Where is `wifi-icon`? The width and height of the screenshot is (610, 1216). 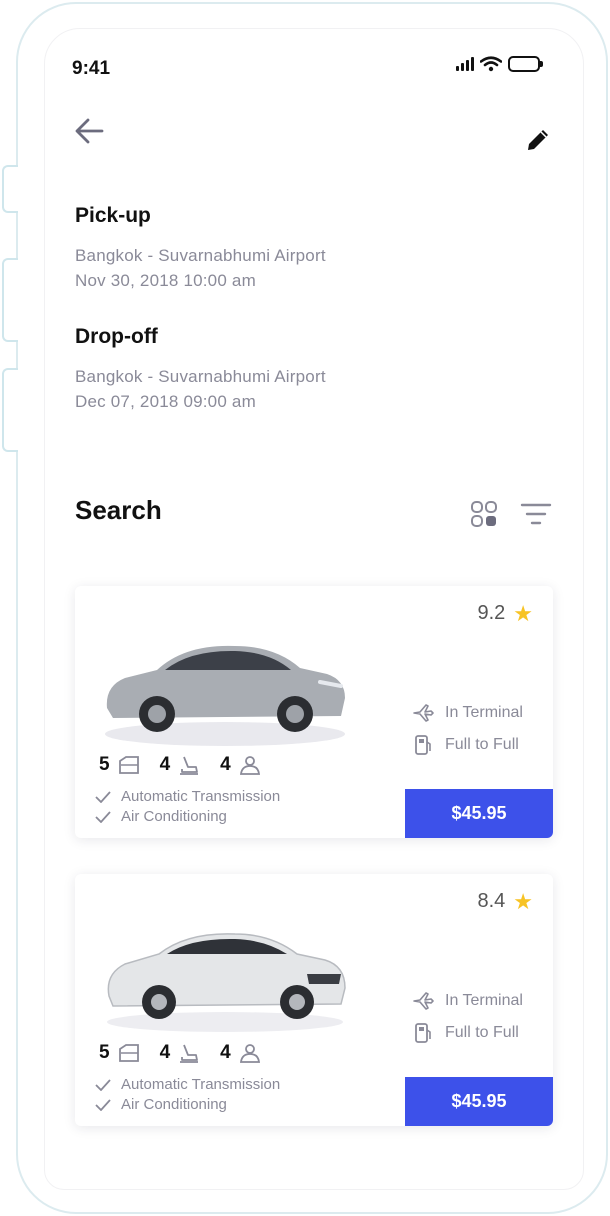 wifi-icon is located at coordinates (491, 64).